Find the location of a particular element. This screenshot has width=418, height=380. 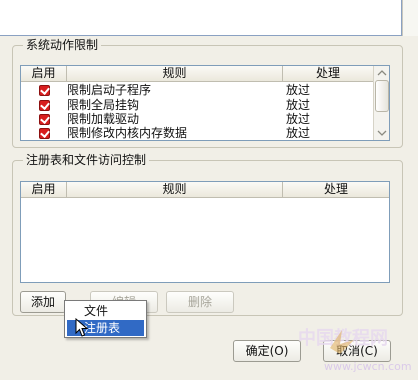

system-action-title: 系统动作限制 is located at coordinates (62, 45).